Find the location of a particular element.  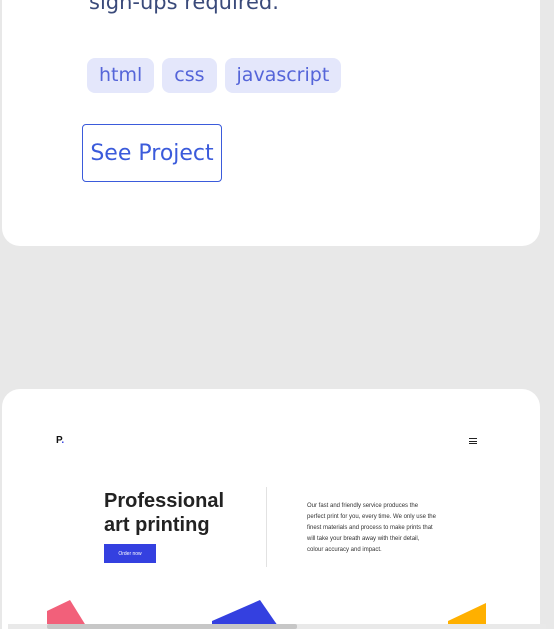

preview-decorative-shapes is located at coordinates (266, 614).